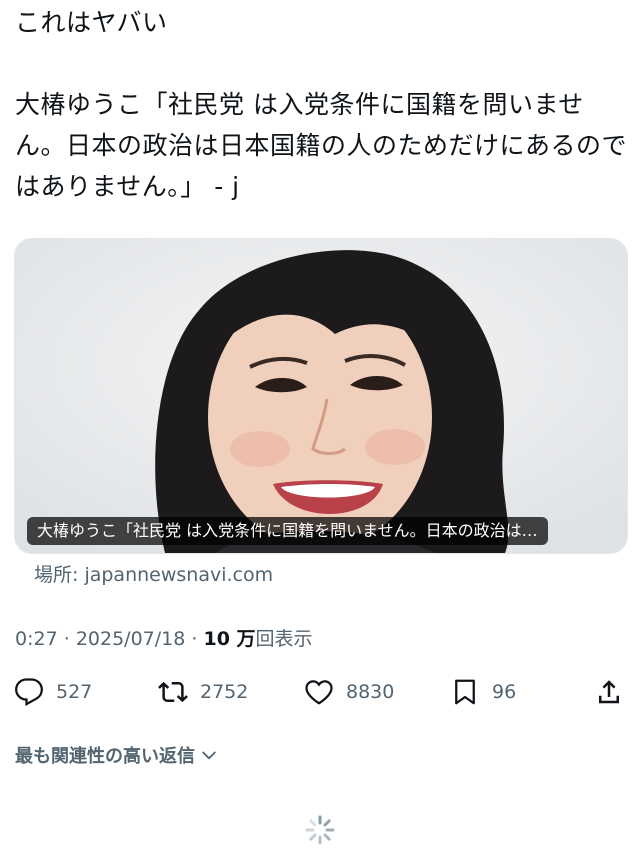 This screenshot has width=640, height=853. I want to click on retweet-button: 2752, so click(203, 692).